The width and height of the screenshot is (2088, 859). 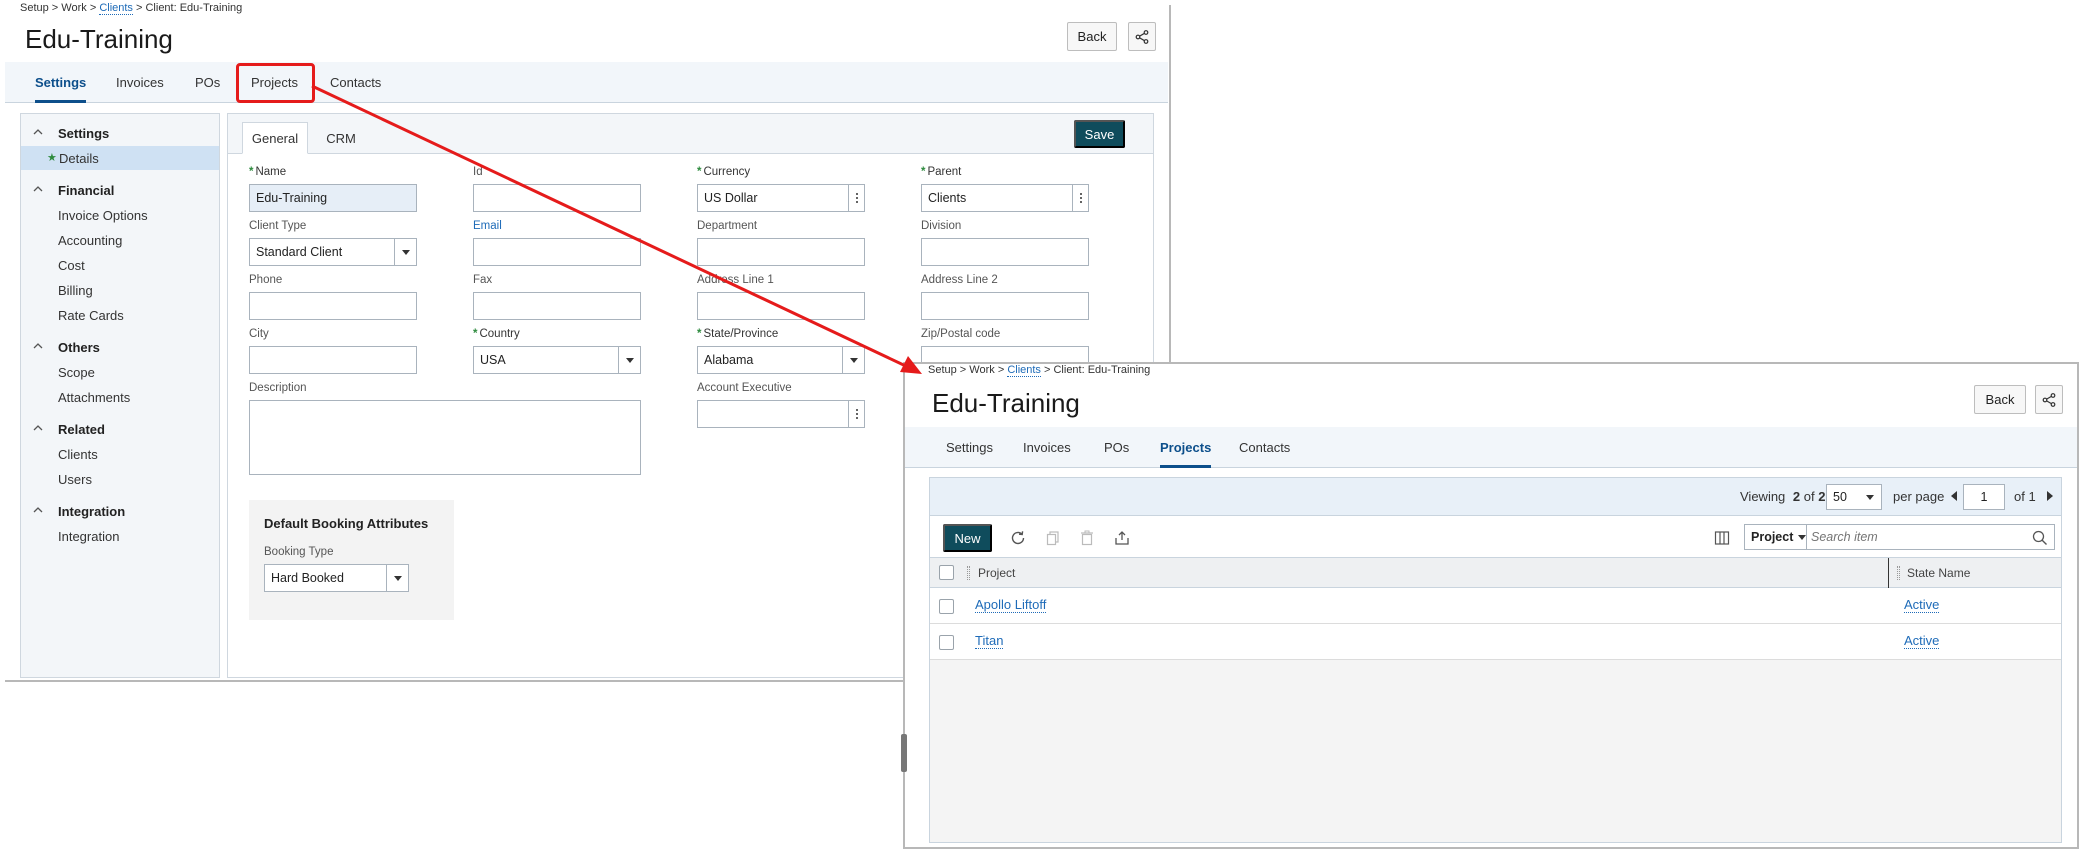 What do you see at coordinates (611, 227) in the screenshot?
I see `arrow-line` at bounding box center [611, 227].